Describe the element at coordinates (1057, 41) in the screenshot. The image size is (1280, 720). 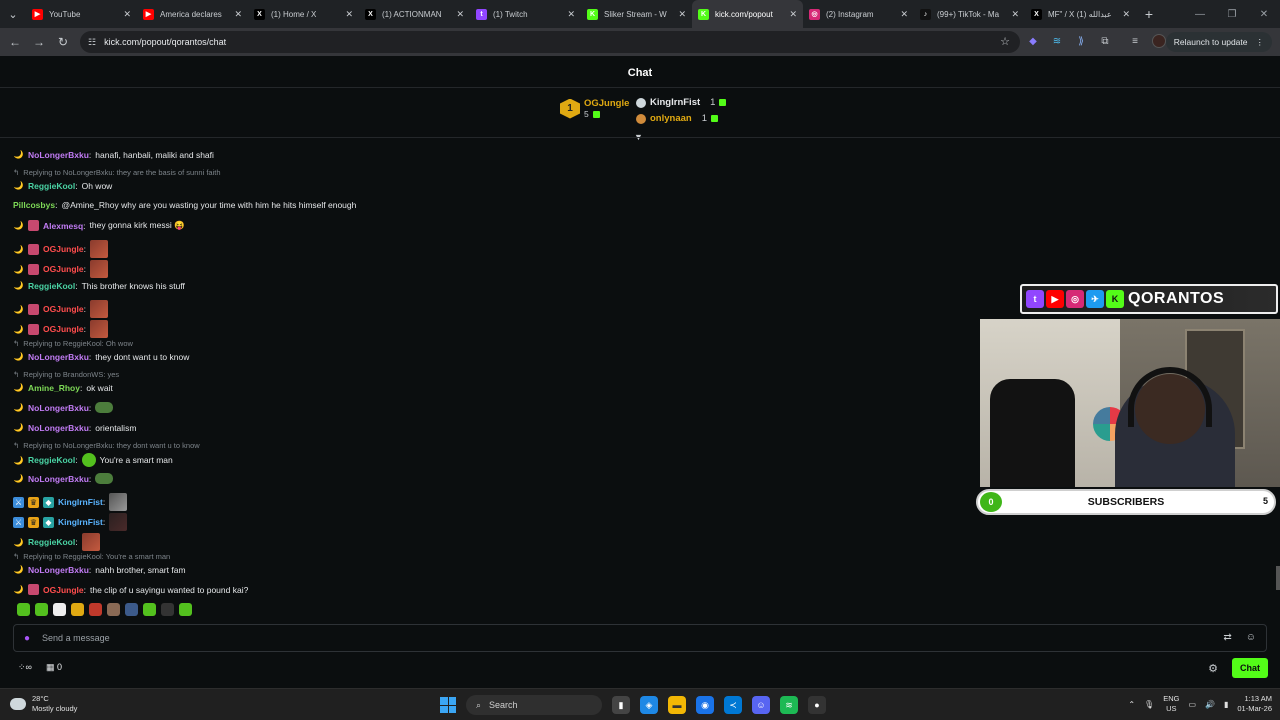
I see `translate-extension-icon: ≋` at that location.